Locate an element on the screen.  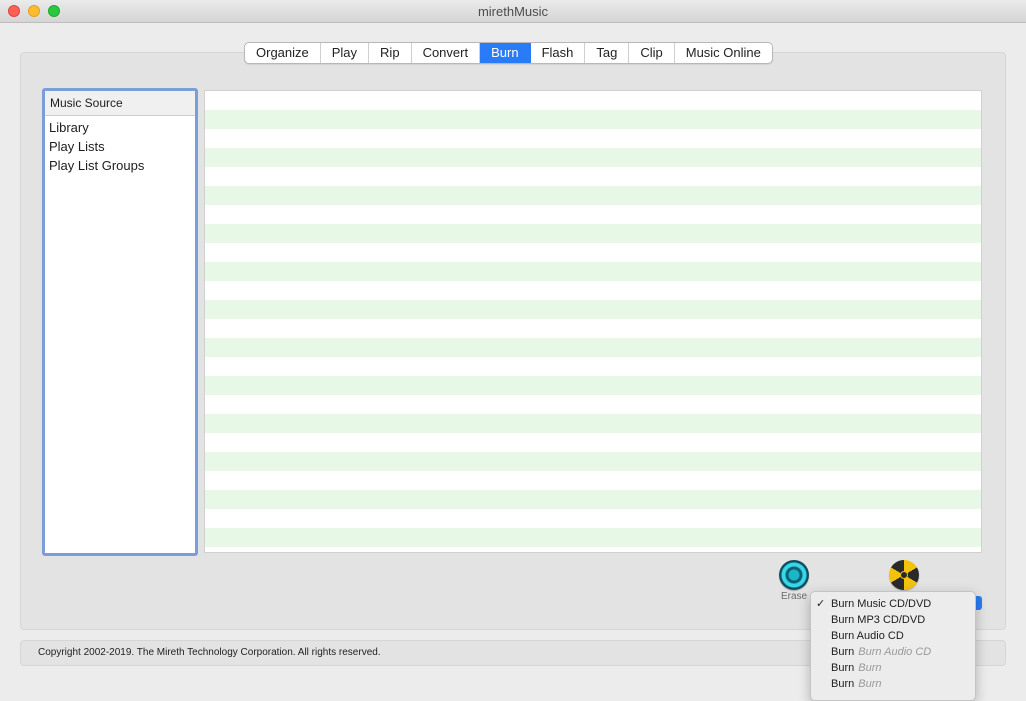
burn-radiation-icon is located at coordinates (904, 575).